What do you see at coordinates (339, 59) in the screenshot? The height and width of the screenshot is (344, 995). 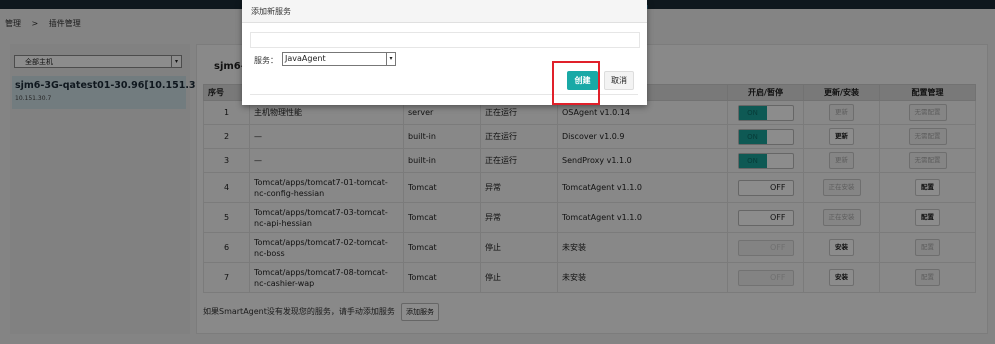 I see `service-select: JavaAgent ▾` at bounding box center [339, 59].